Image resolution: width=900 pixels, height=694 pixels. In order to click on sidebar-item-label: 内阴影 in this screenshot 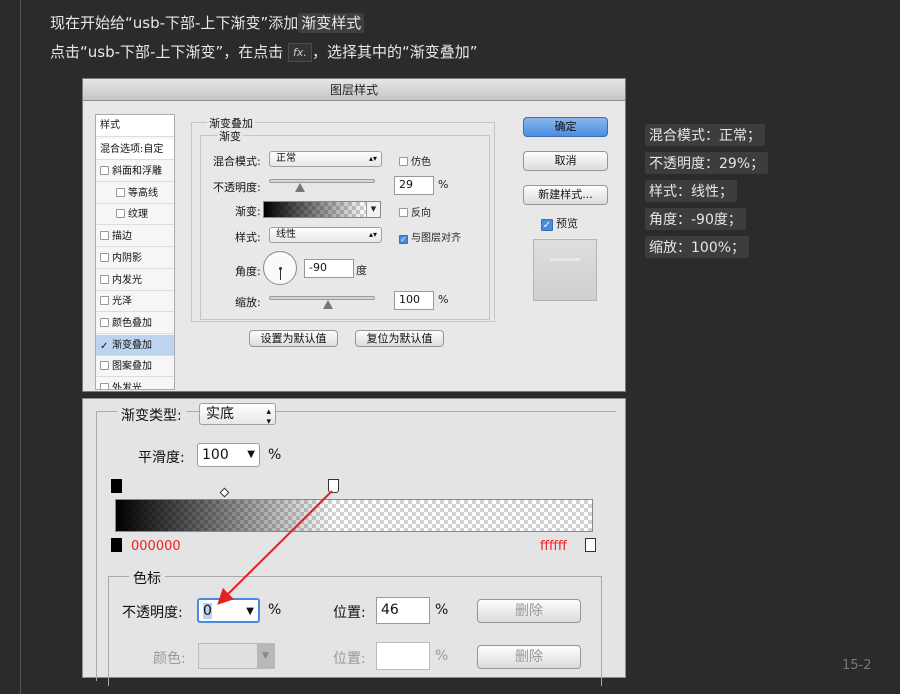, I will do `click(127, 258)`.